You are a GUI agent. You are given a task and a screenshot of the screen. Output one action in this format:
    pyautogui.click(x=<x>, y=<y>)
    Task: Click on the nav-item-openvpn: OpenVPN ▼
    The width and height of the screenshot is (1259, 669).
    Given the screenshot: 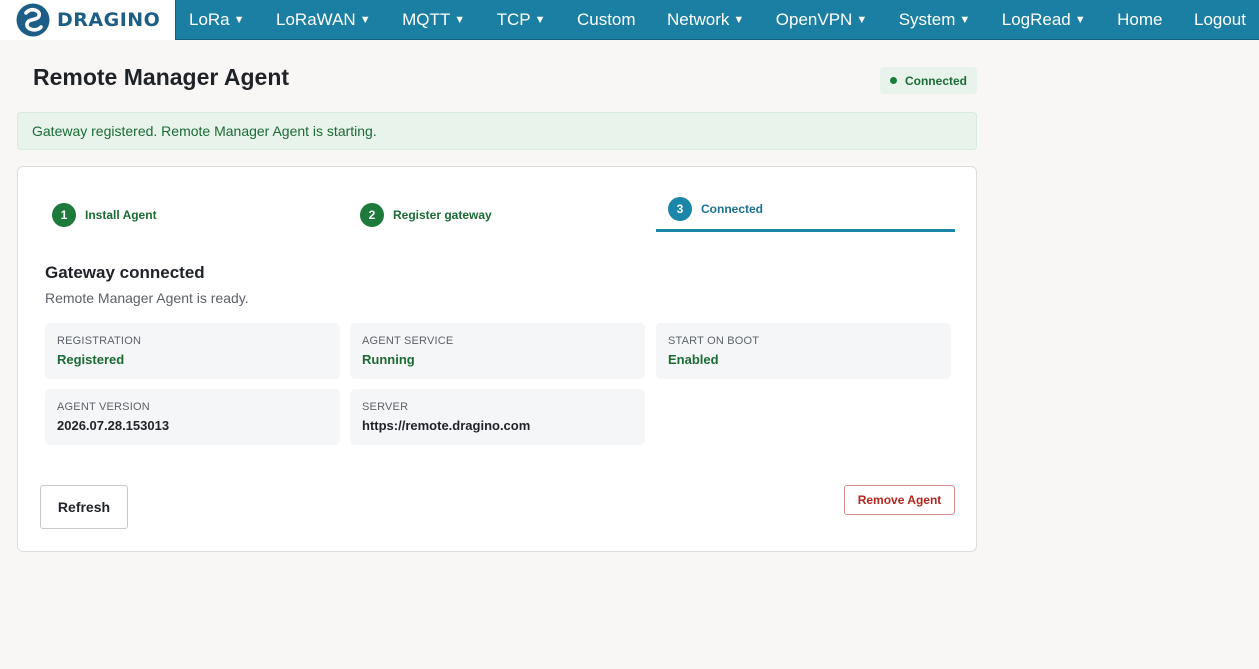 What is the action you would take?
    pyautogui.click(x=821, y=20)
    